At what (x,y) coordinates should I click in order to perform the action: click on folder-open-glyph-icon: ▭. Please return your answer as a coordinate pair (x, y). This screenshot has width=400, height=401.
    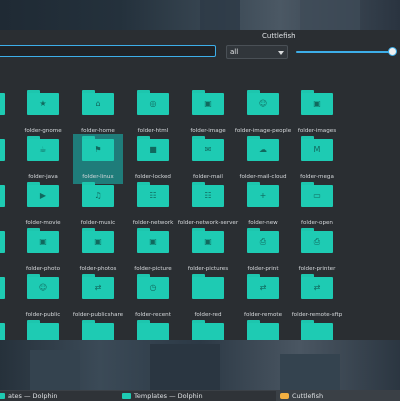
    Looking at the image, I should click on (317, 195).